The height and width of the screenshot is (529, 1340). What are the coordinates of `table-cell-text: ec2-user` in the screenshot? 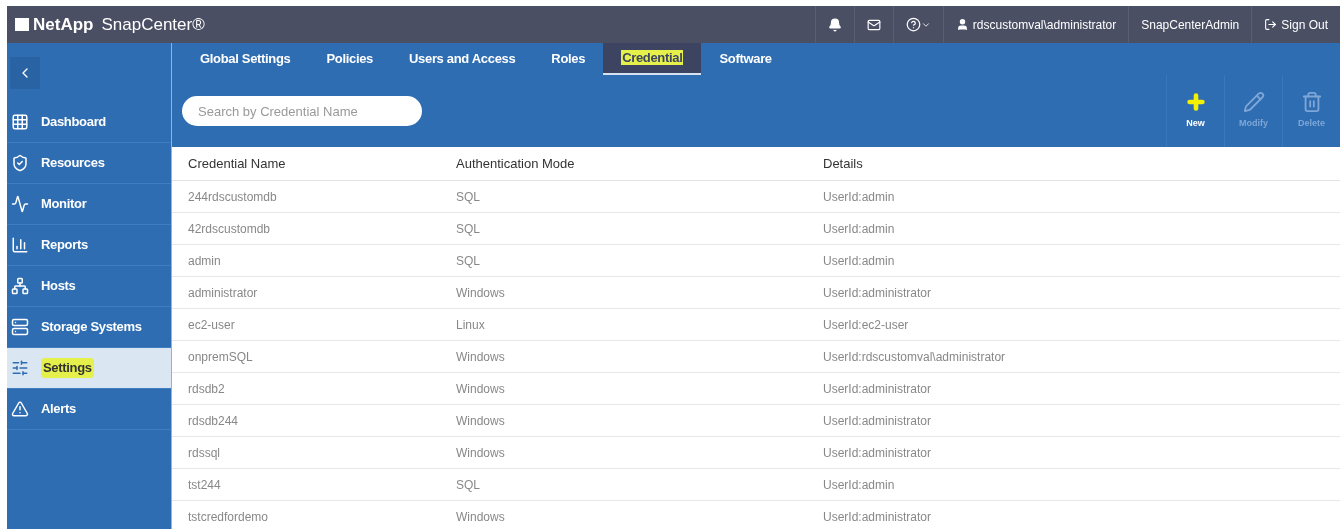 It's located at (211, 325).